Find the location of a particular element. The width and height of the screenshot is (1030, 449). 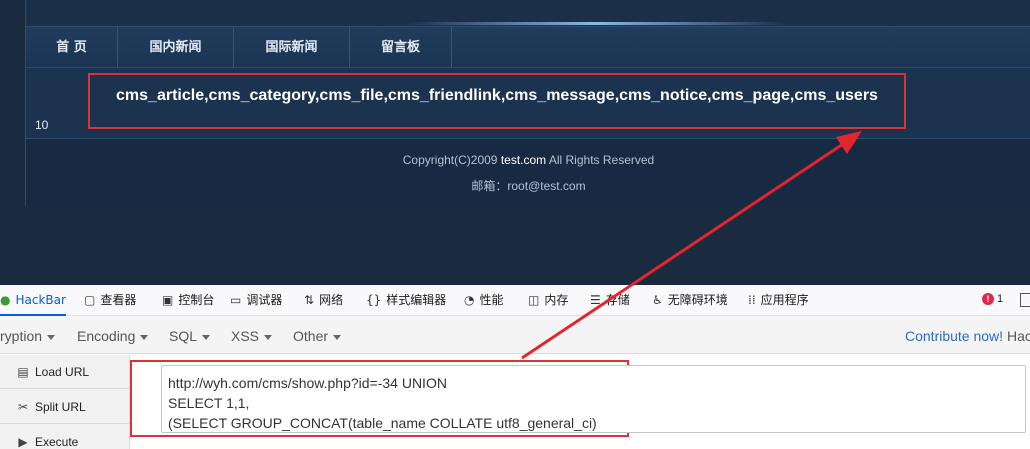

tab-application: ⁞⁞ 应用程序 is located at coordinates (778, 300).